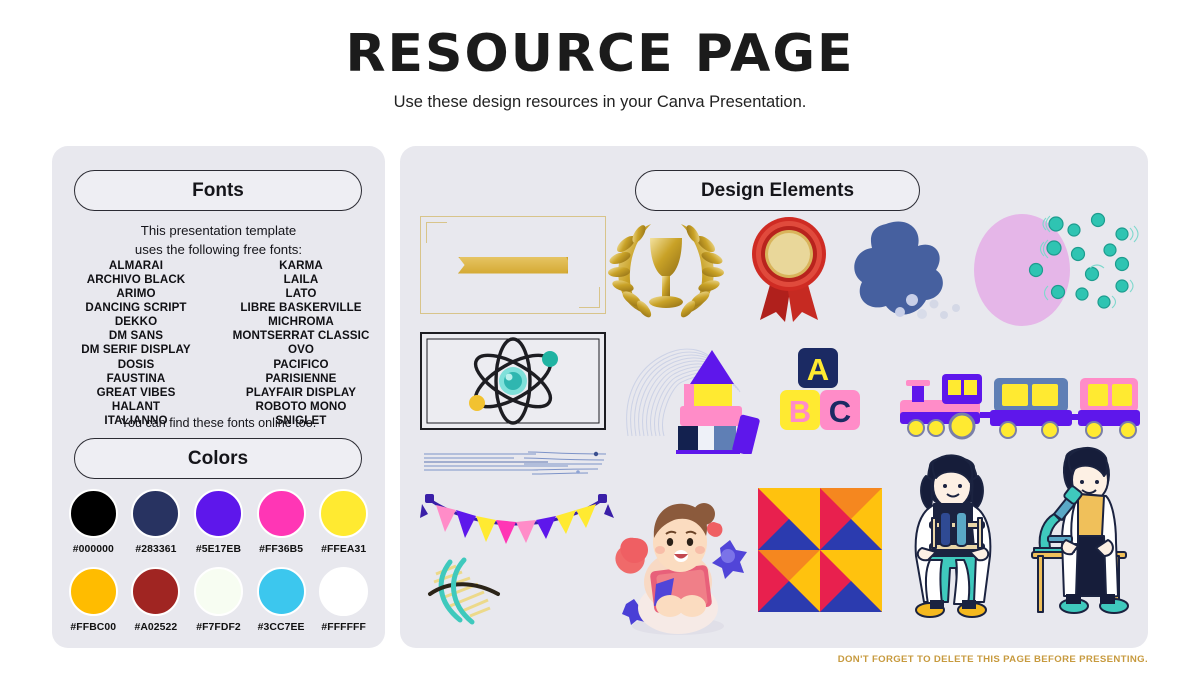 The height and width of the screenshot is (675, 1200). I want to click on svg-text: A, so click(818, 369).